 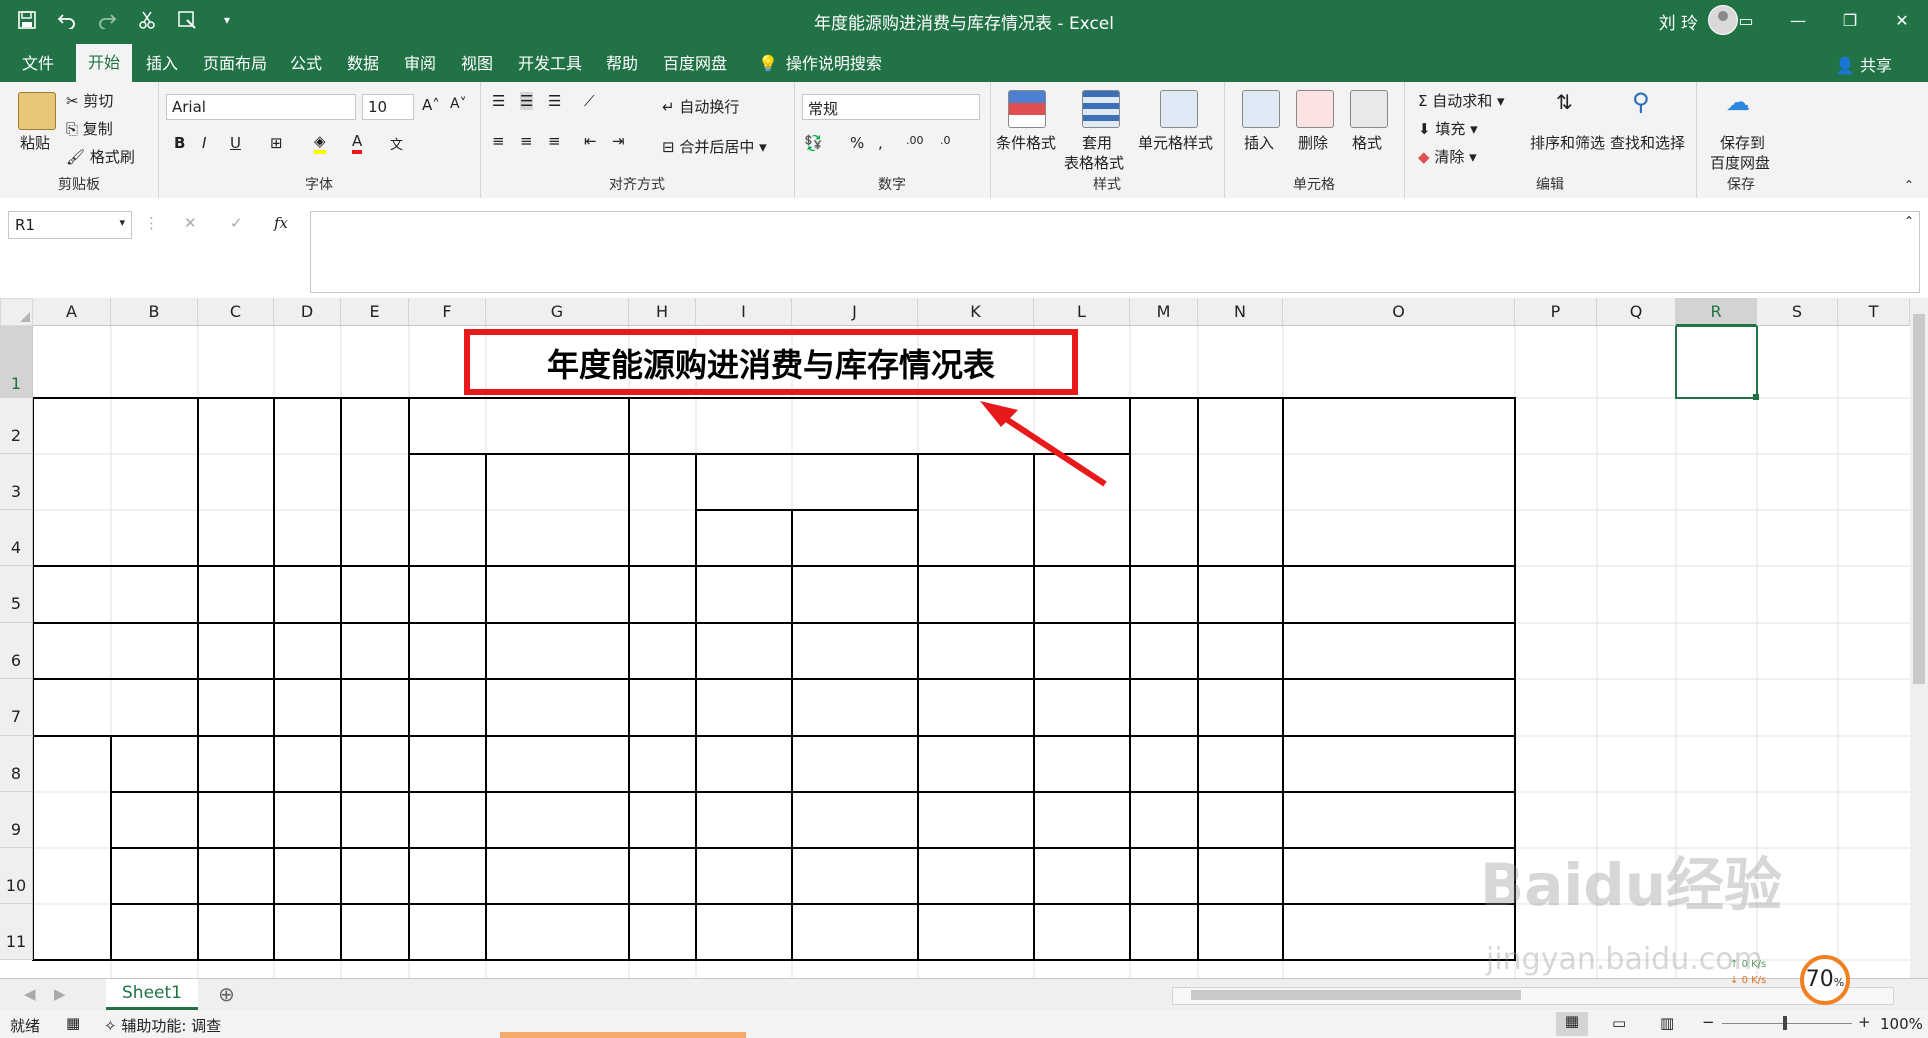 I want to click on bold-icon: B, so click(x=179, y=143).